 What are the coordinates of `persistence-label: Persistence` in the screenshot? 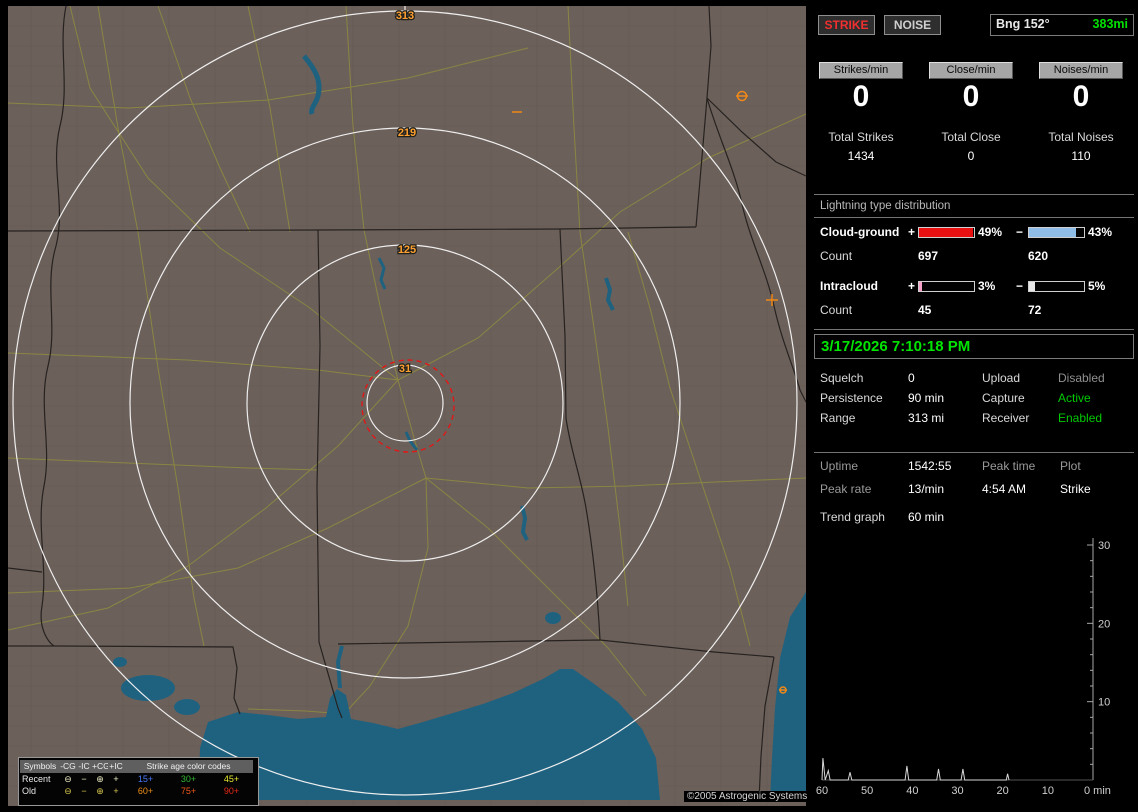 It's located at (851, 398).